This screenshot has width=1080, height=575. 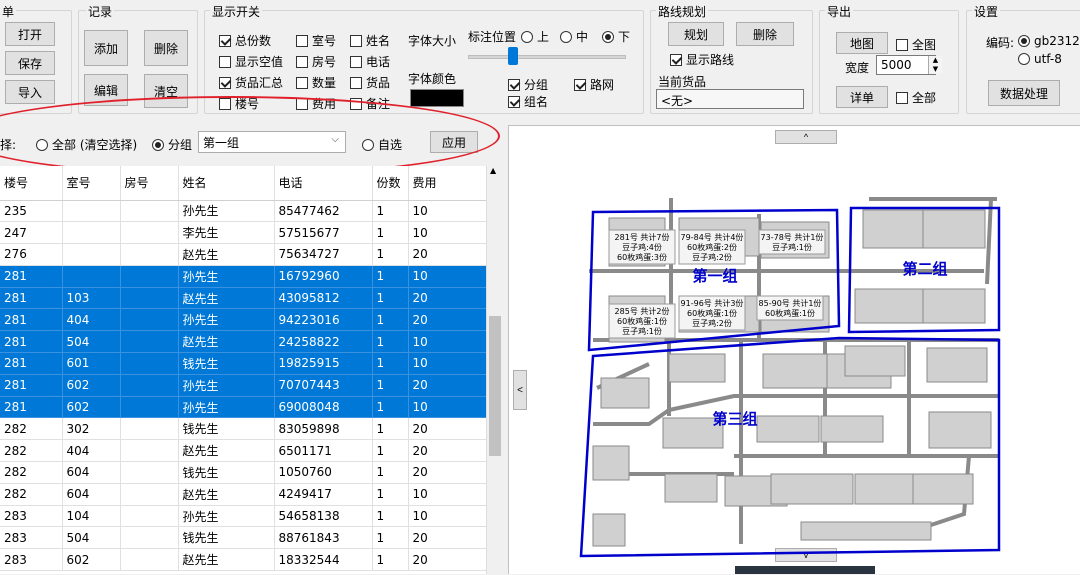 I want to click on group-select-value: 第一组, so click(x=221, y=143).